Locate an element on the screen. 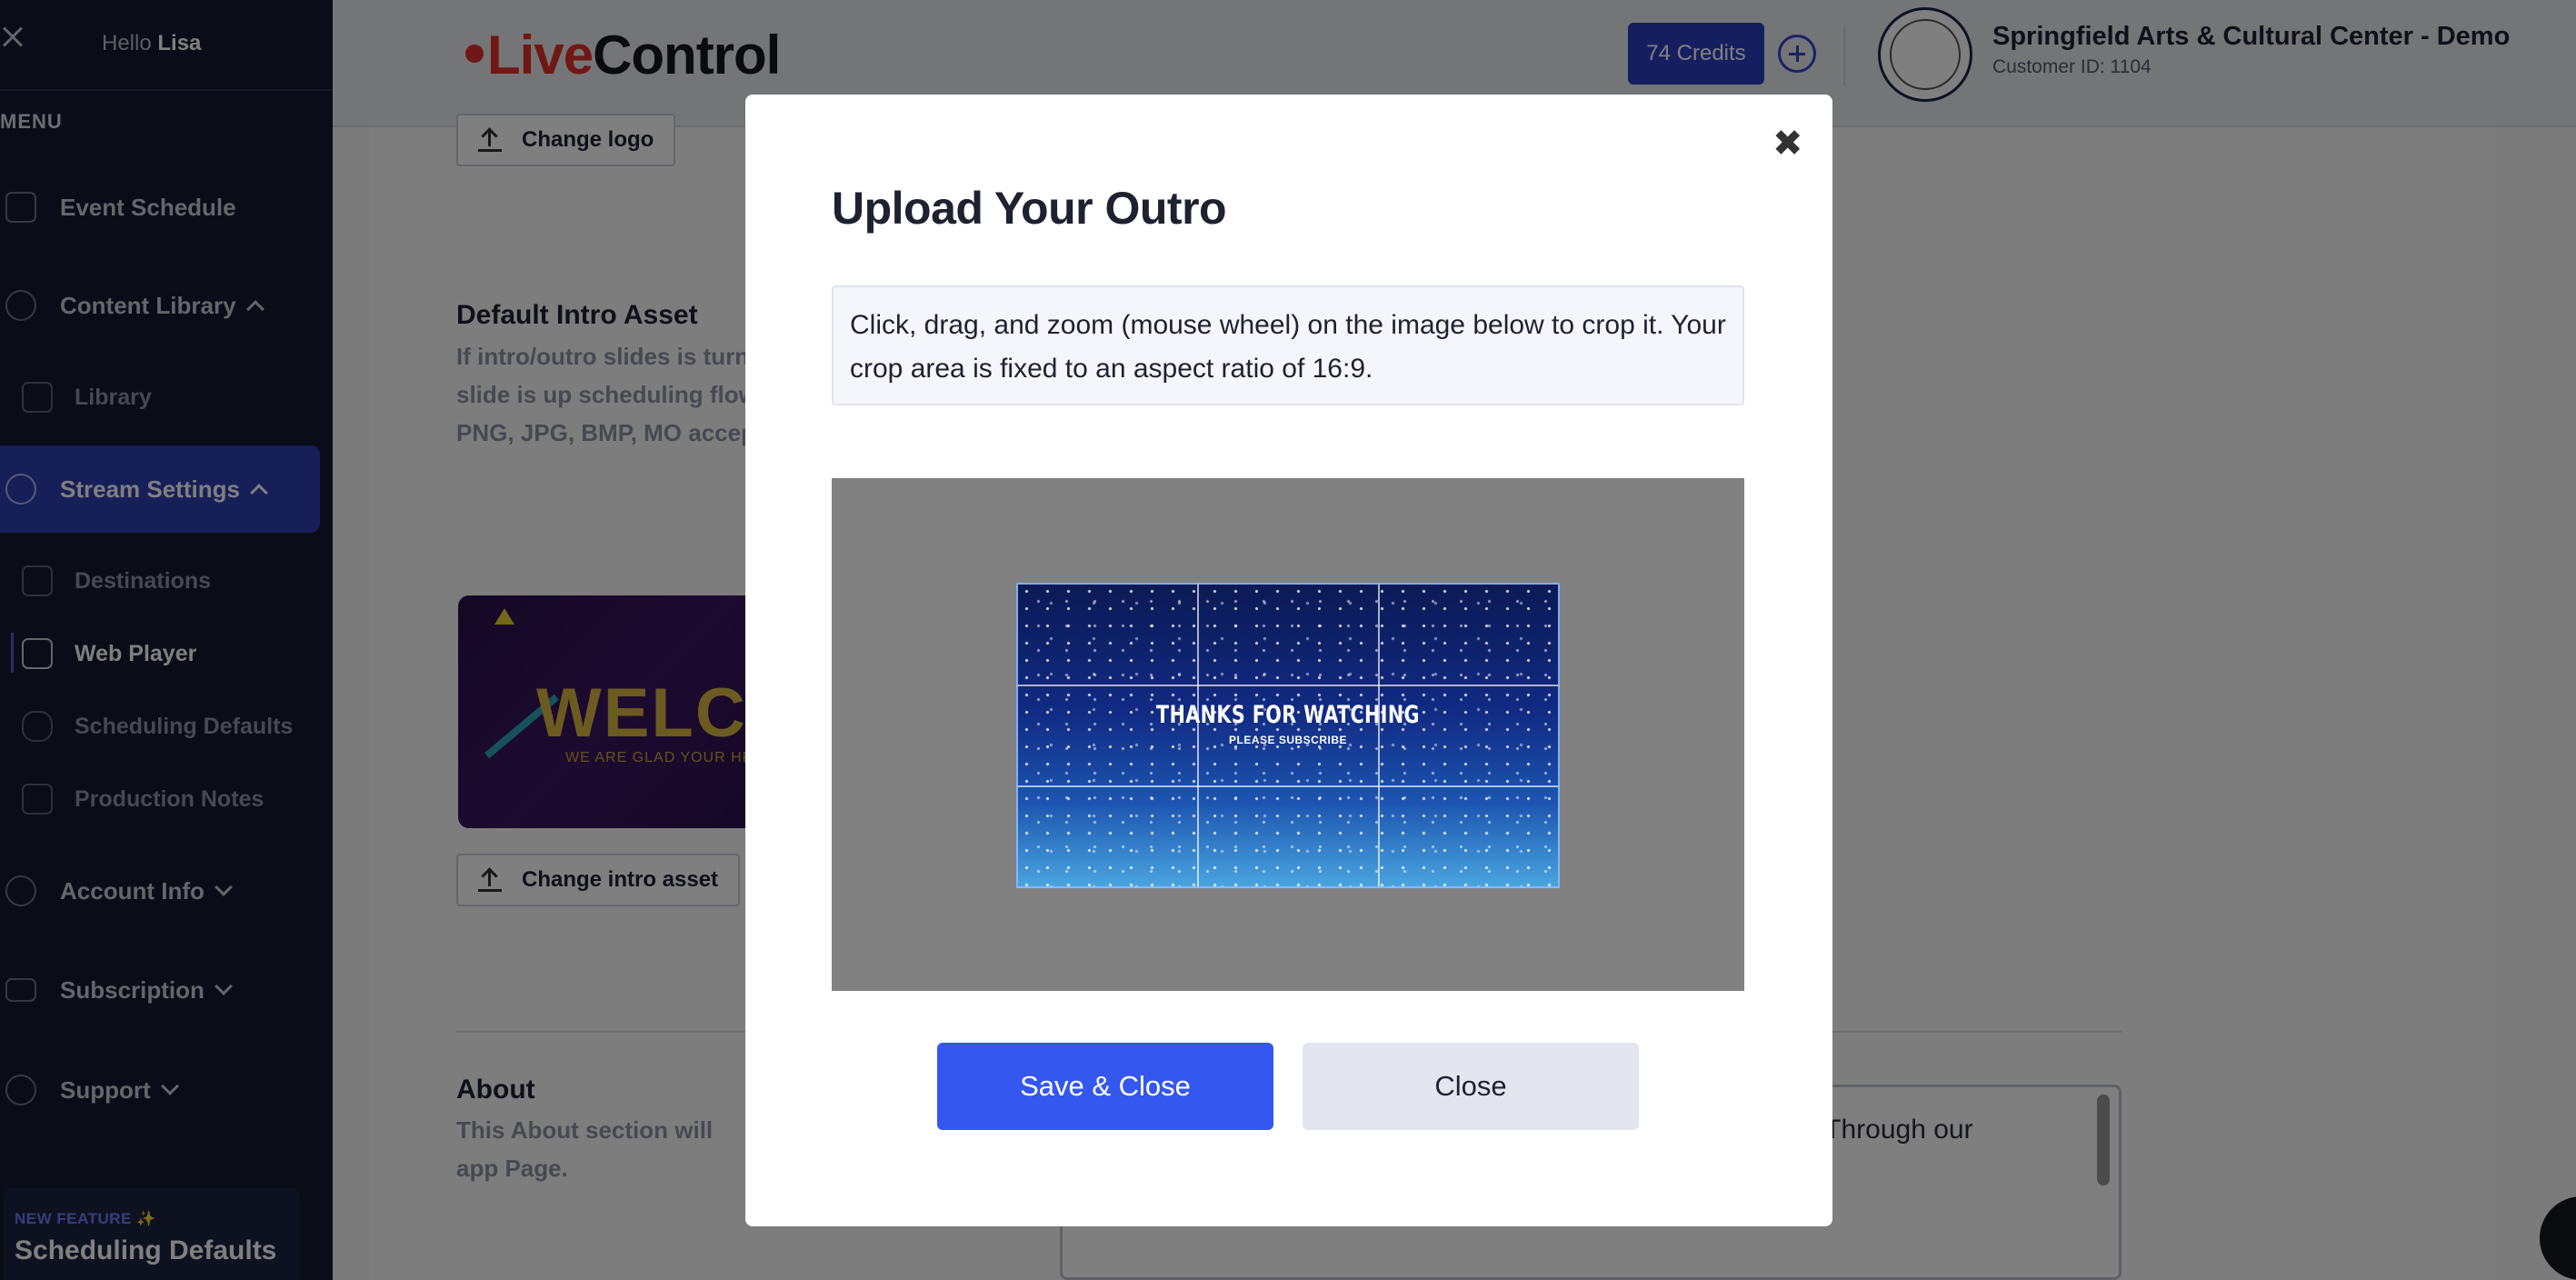 The height and width of the screenshot is (1280, 2576). save-close-button: Save & Close is located at coordinates (1105, 1086).